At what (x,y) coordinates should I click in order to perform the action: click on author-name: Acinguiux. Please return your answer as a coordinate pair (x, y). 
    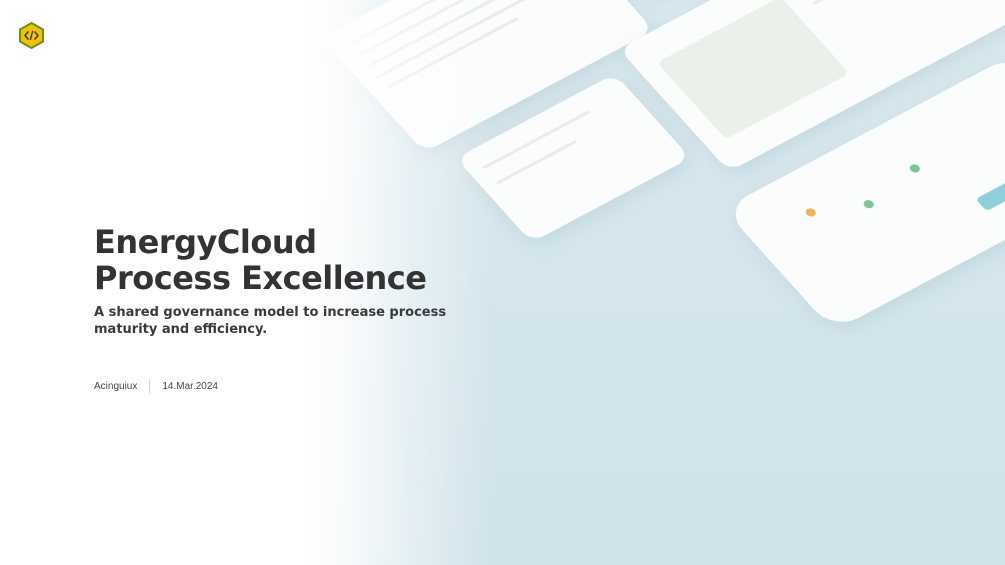
    Looking at the image, I should click on (116, 386).